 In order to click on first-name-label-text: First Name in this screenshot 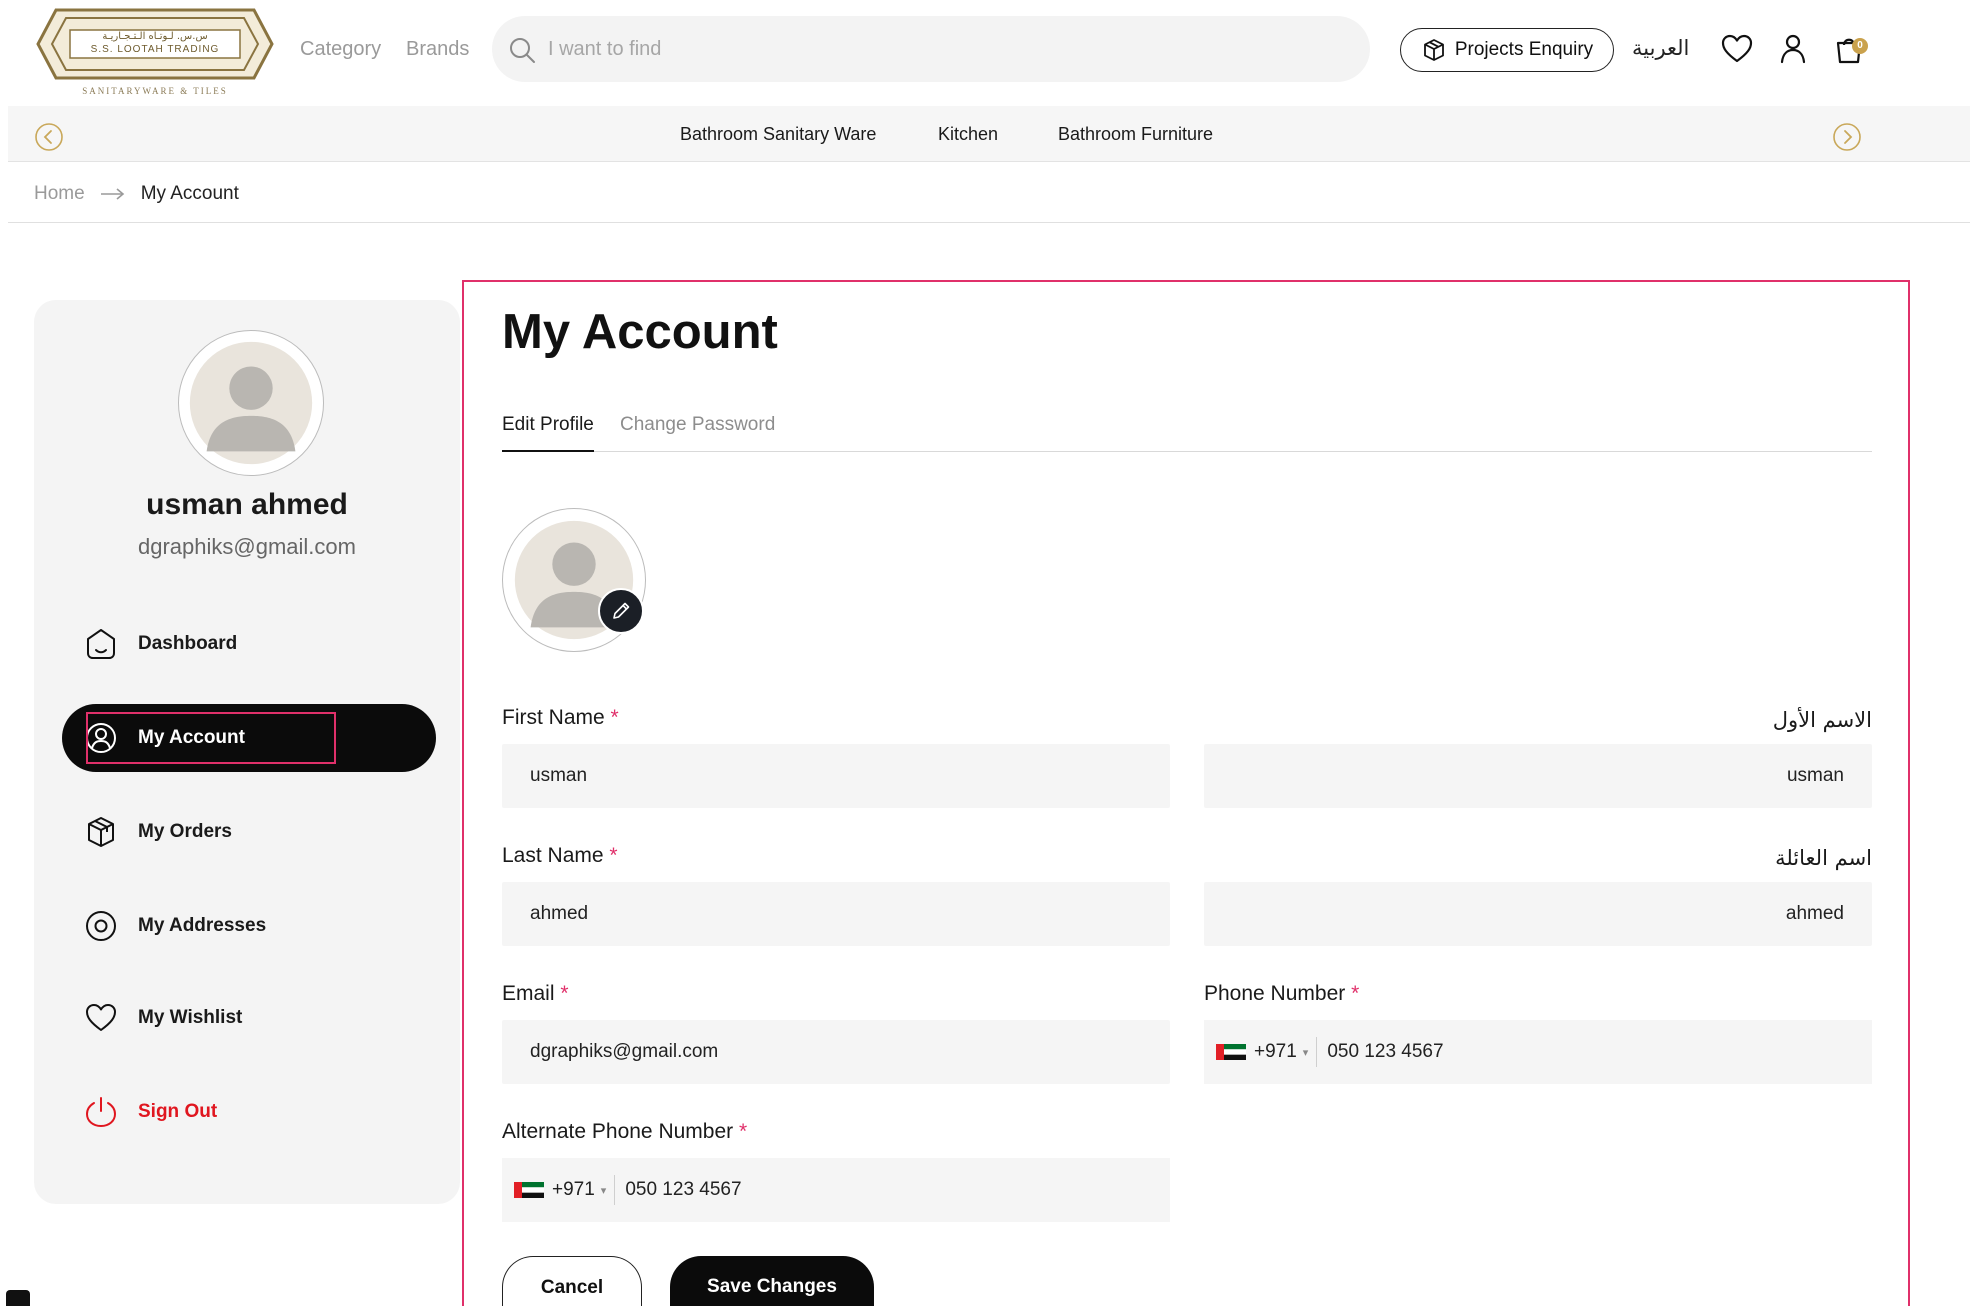, I will do `click(553, 717)`.